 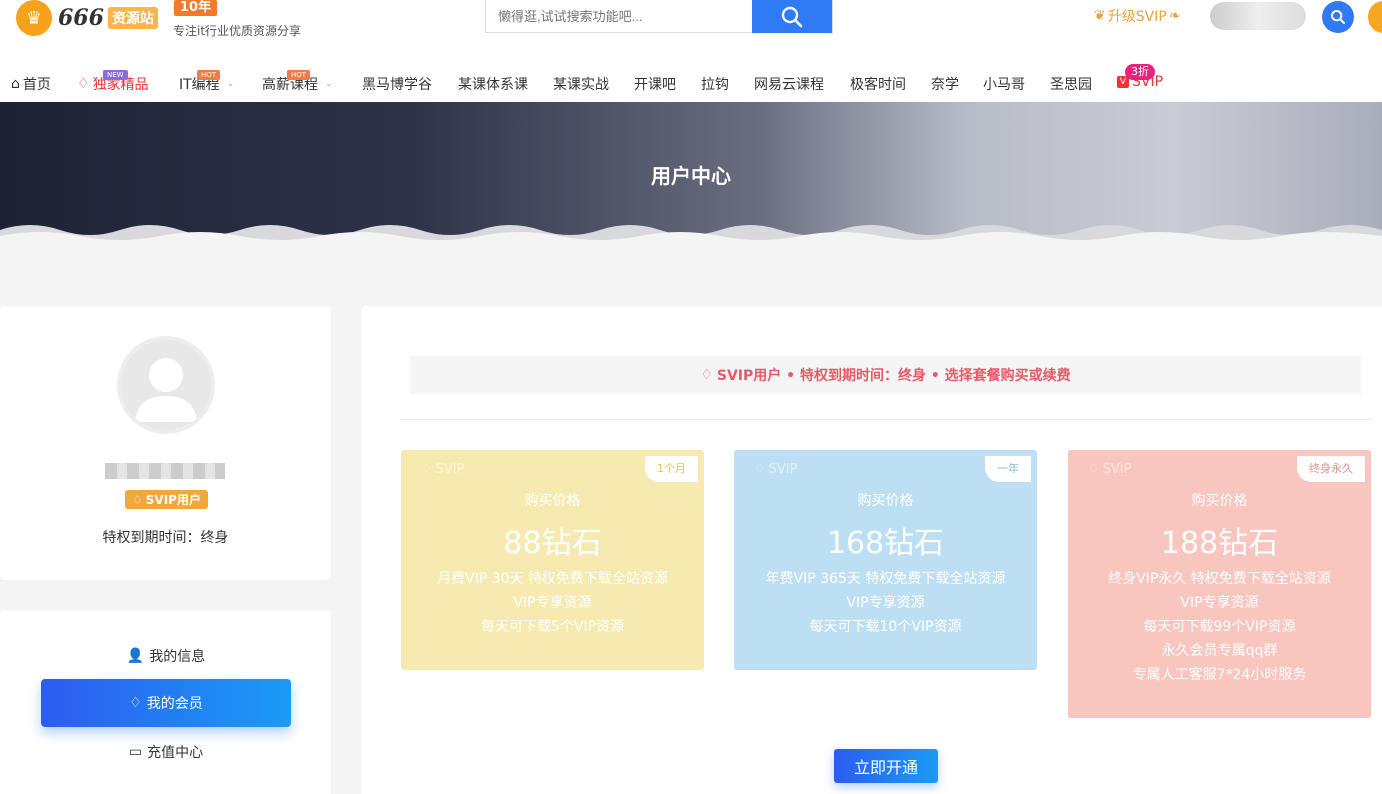 I want to click on new-tag: NEW, so click(x=115, y=75).